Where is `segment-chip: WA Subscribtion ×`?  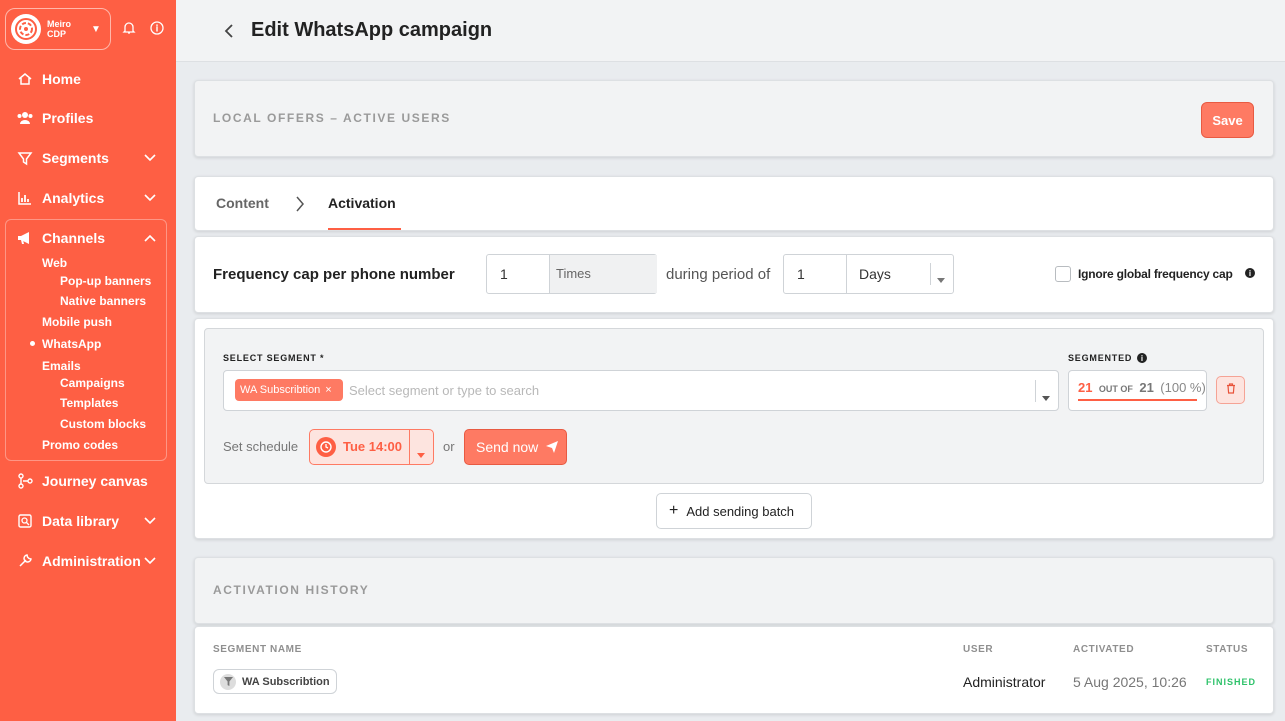 segment-chip: WA Subscribtion × is located at coordinates (289, 390).